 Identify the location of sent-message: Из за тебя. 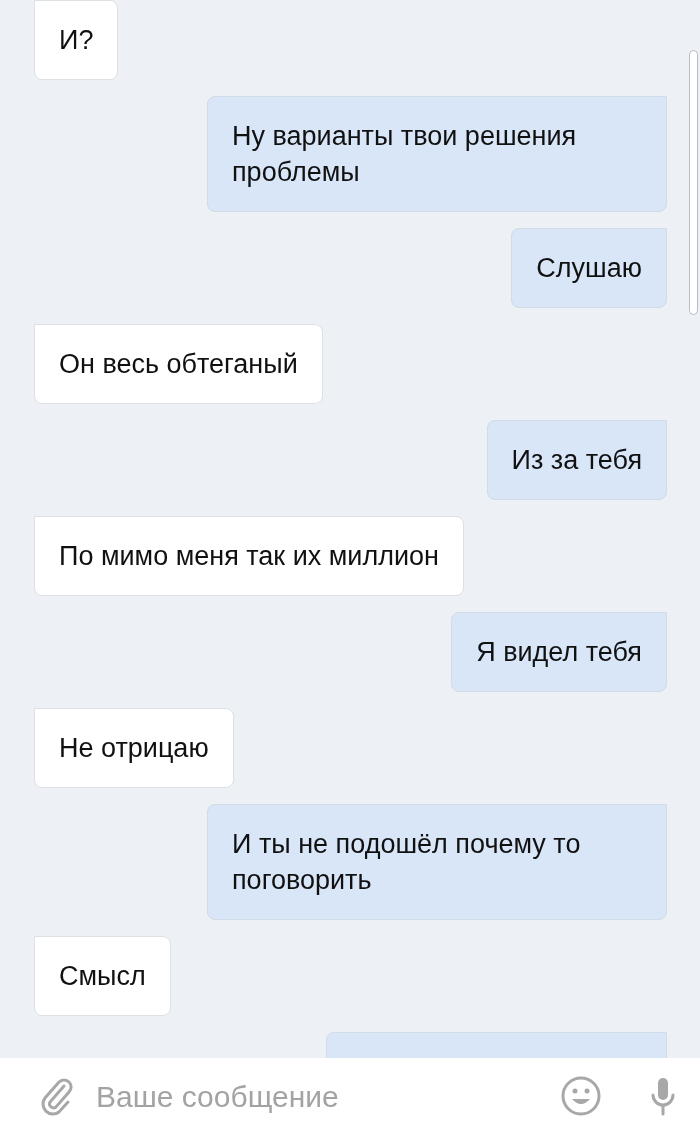
(576, 460).